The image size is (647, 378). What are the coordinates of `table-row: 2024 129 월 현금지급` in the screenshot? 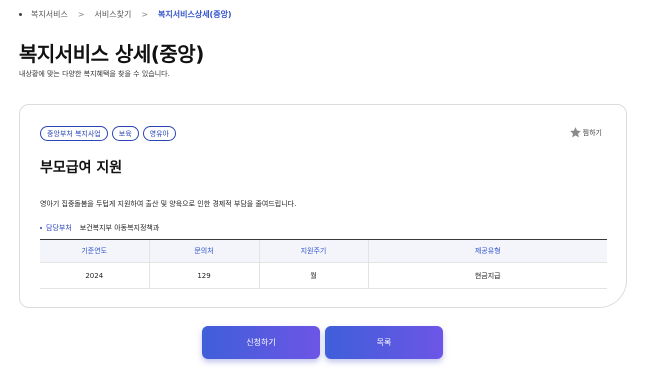 It's located at (323, 275).